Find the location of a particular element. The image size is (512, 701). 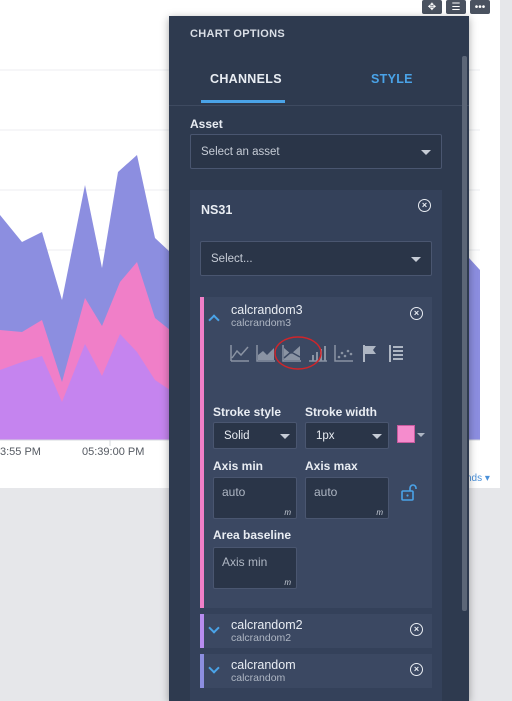

x-tick-label: 05:39:00 PM is located at coordinates (113, 452).